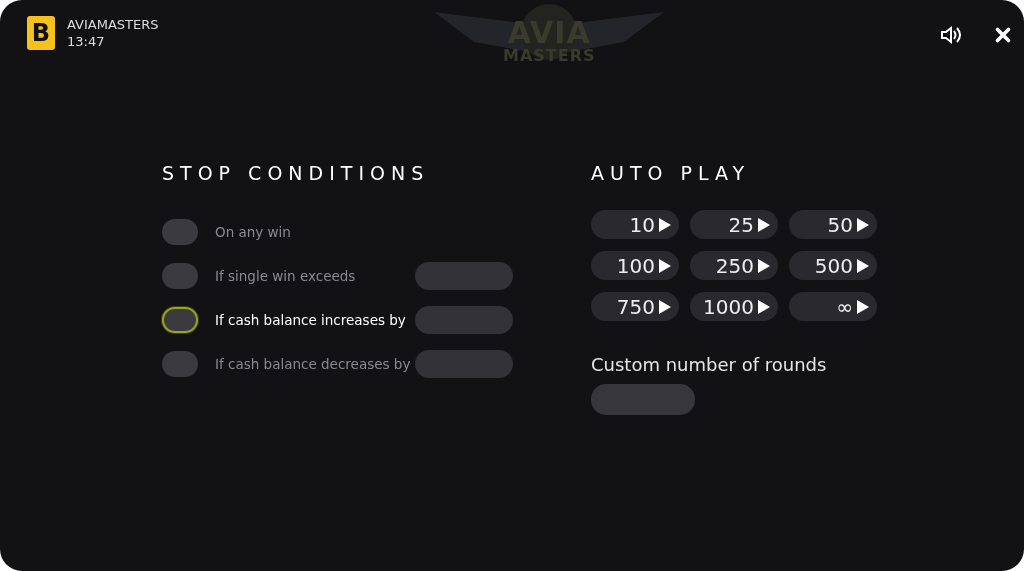  I want to click on rounds-button: 250, so click(734, 265).